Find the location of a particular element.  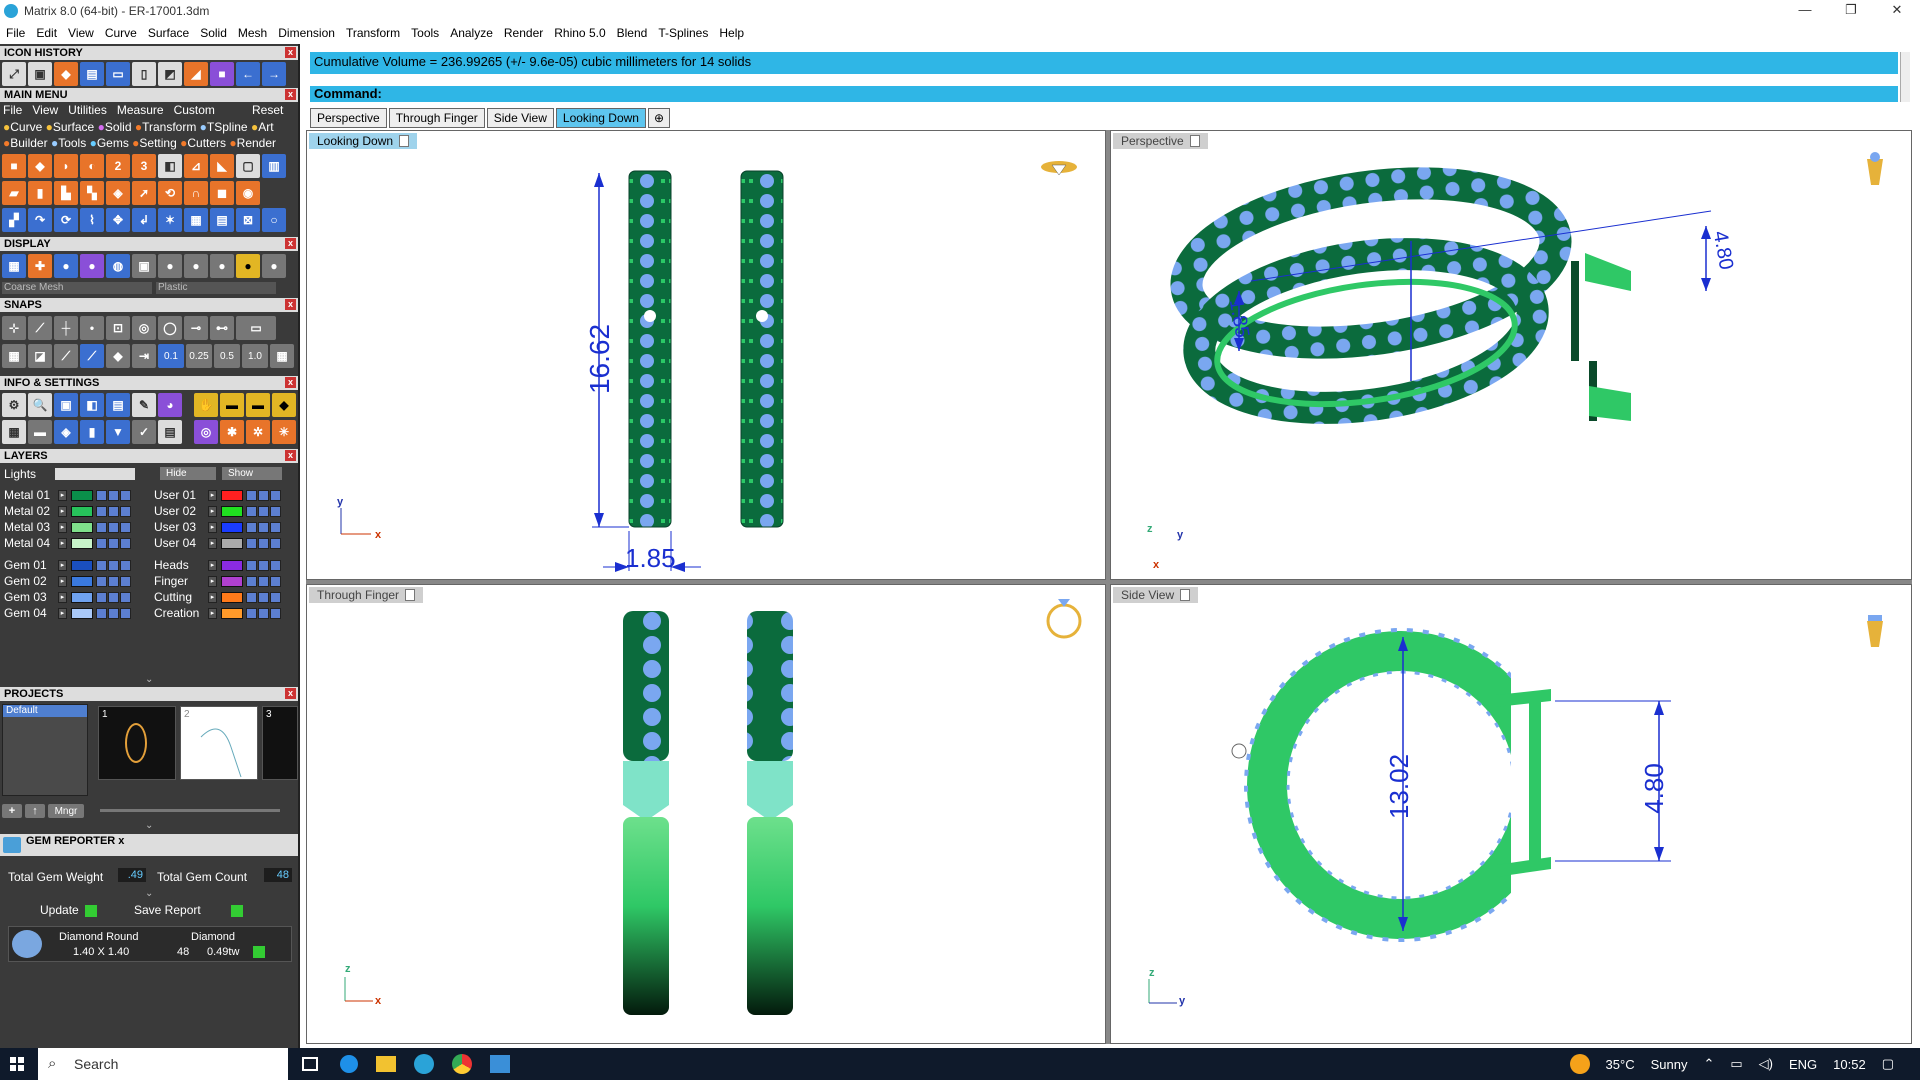

funnel-icon: ▼ is located at coordinates (118, 432).